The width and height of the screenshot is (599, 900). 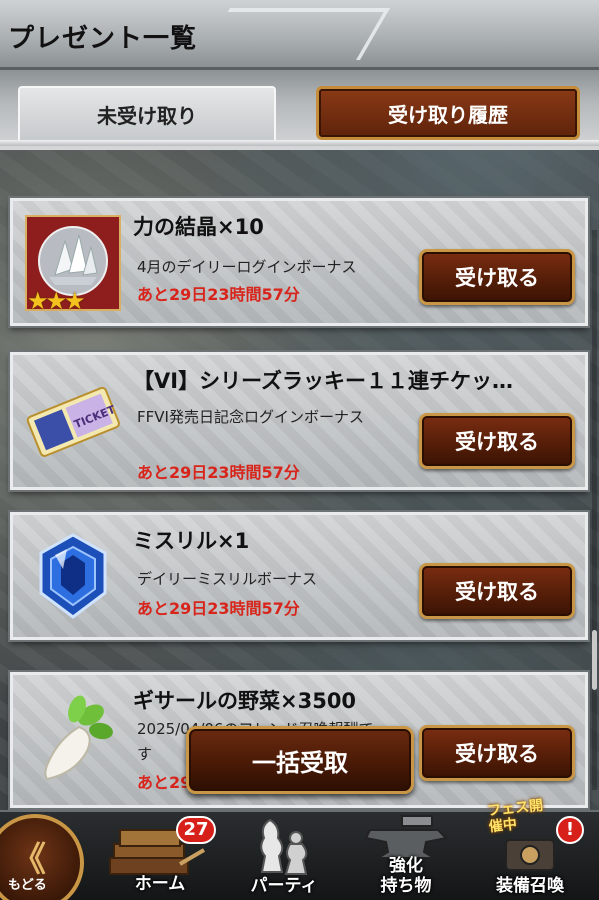 What do you see at coordinates (448, 113) in the screenshot?
I see `tab-received-history: 受け取り履歴` at bounding box center [448, 113].